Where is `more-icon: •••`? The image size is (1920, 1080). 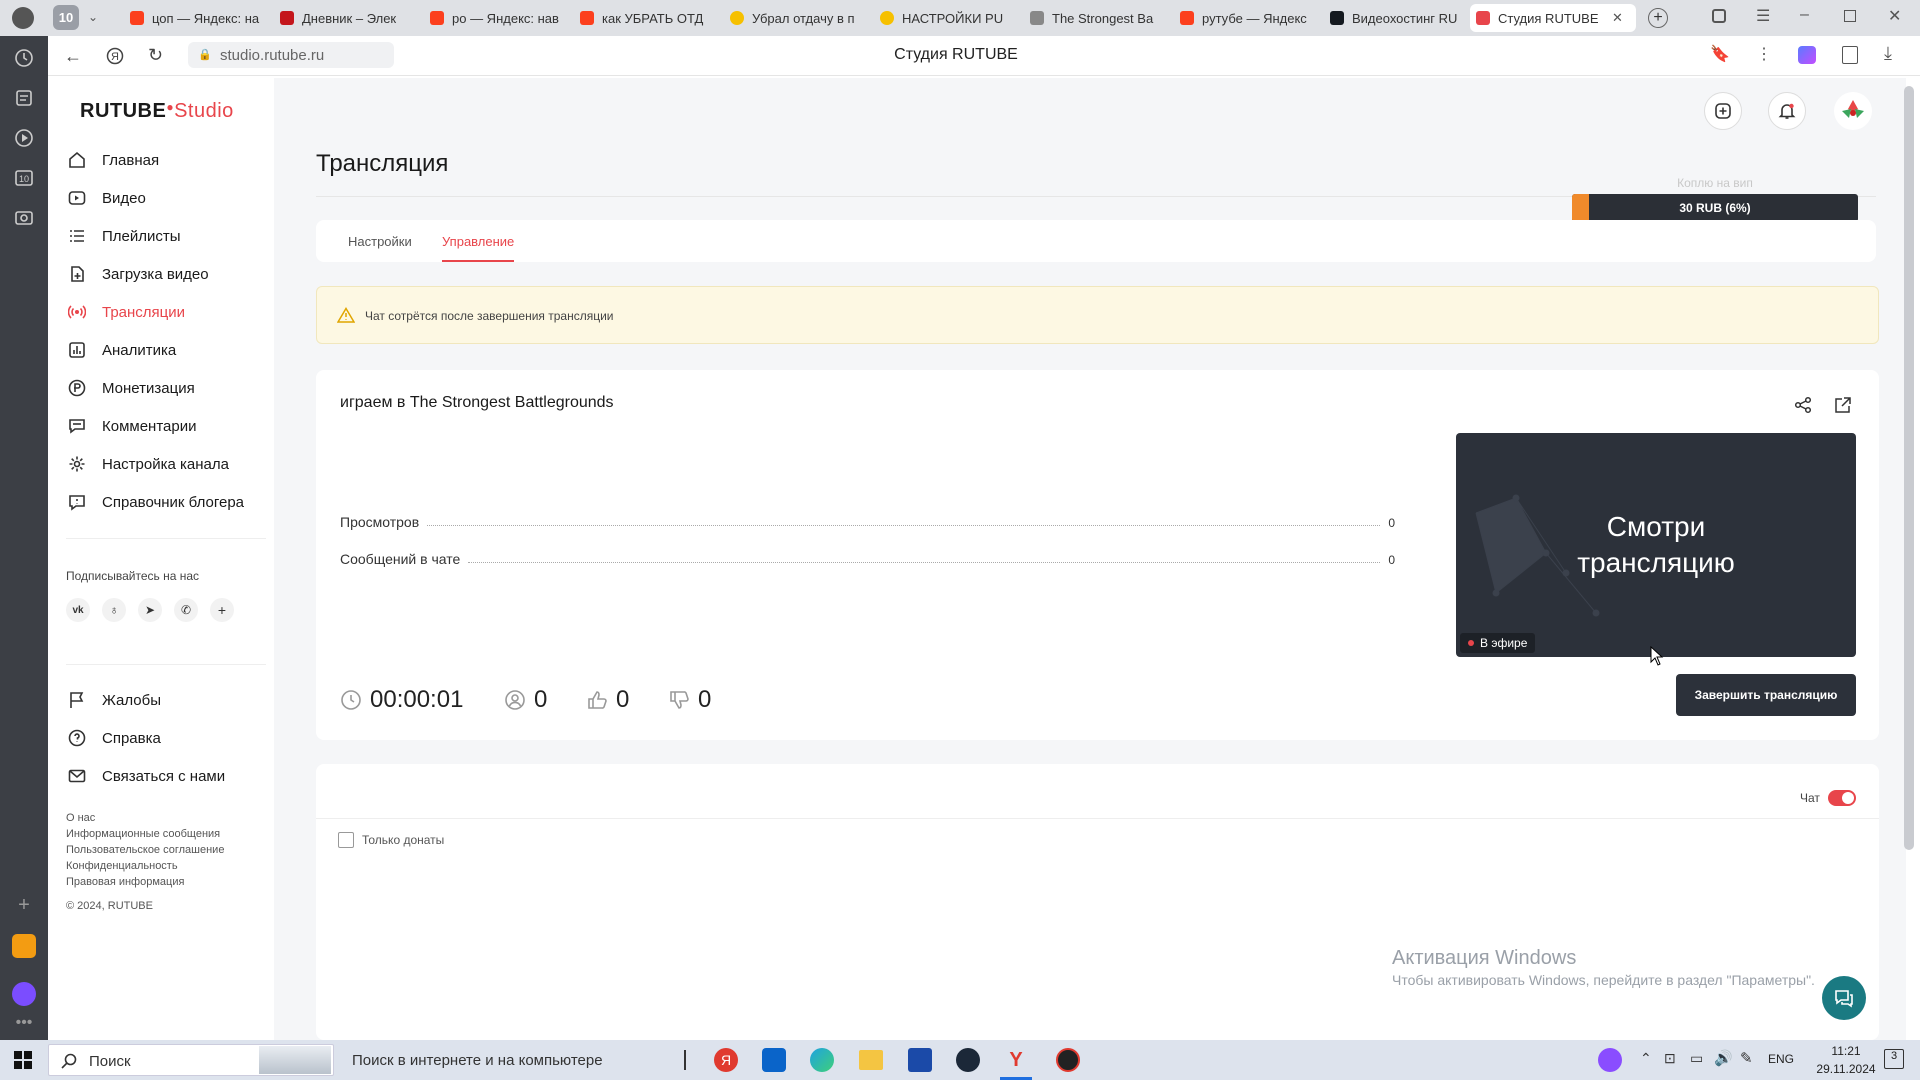 more-icon: ••• is located at coordinates (24, 1024).